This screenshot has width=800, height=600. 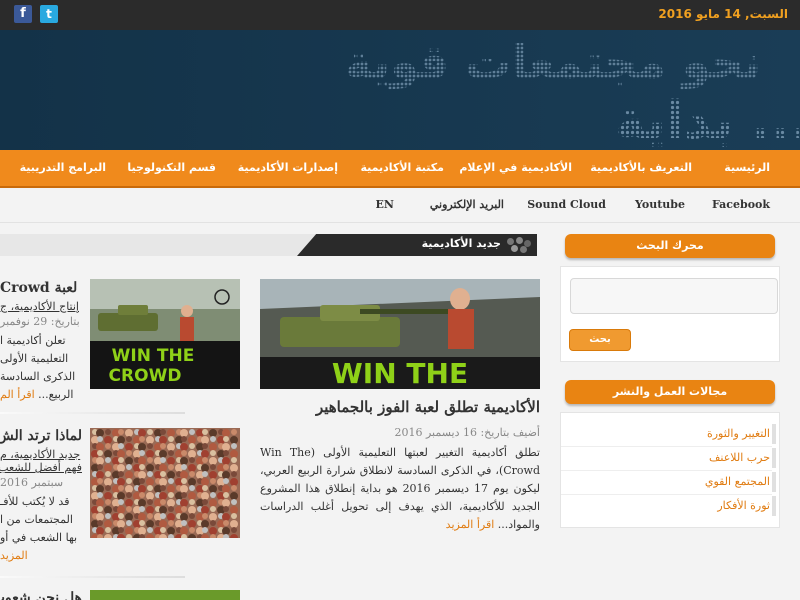 What do you see at coordinates (674, 296) in the screenshot?
I see `search-input` at bounding box center [674, 296].